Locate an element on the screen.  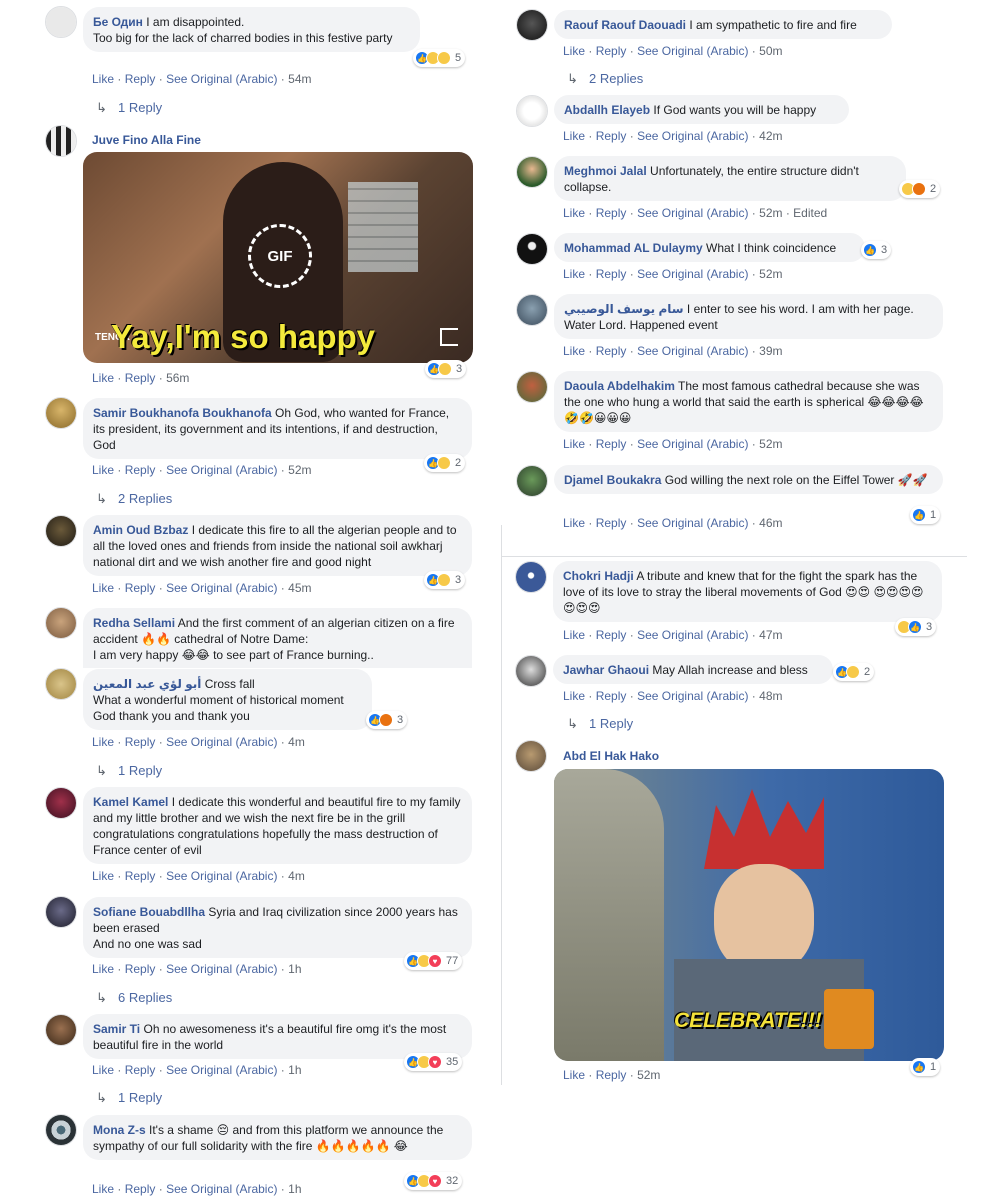
reaction-summary: 👍 ♥ 77 is located at coordinates (433, 961).